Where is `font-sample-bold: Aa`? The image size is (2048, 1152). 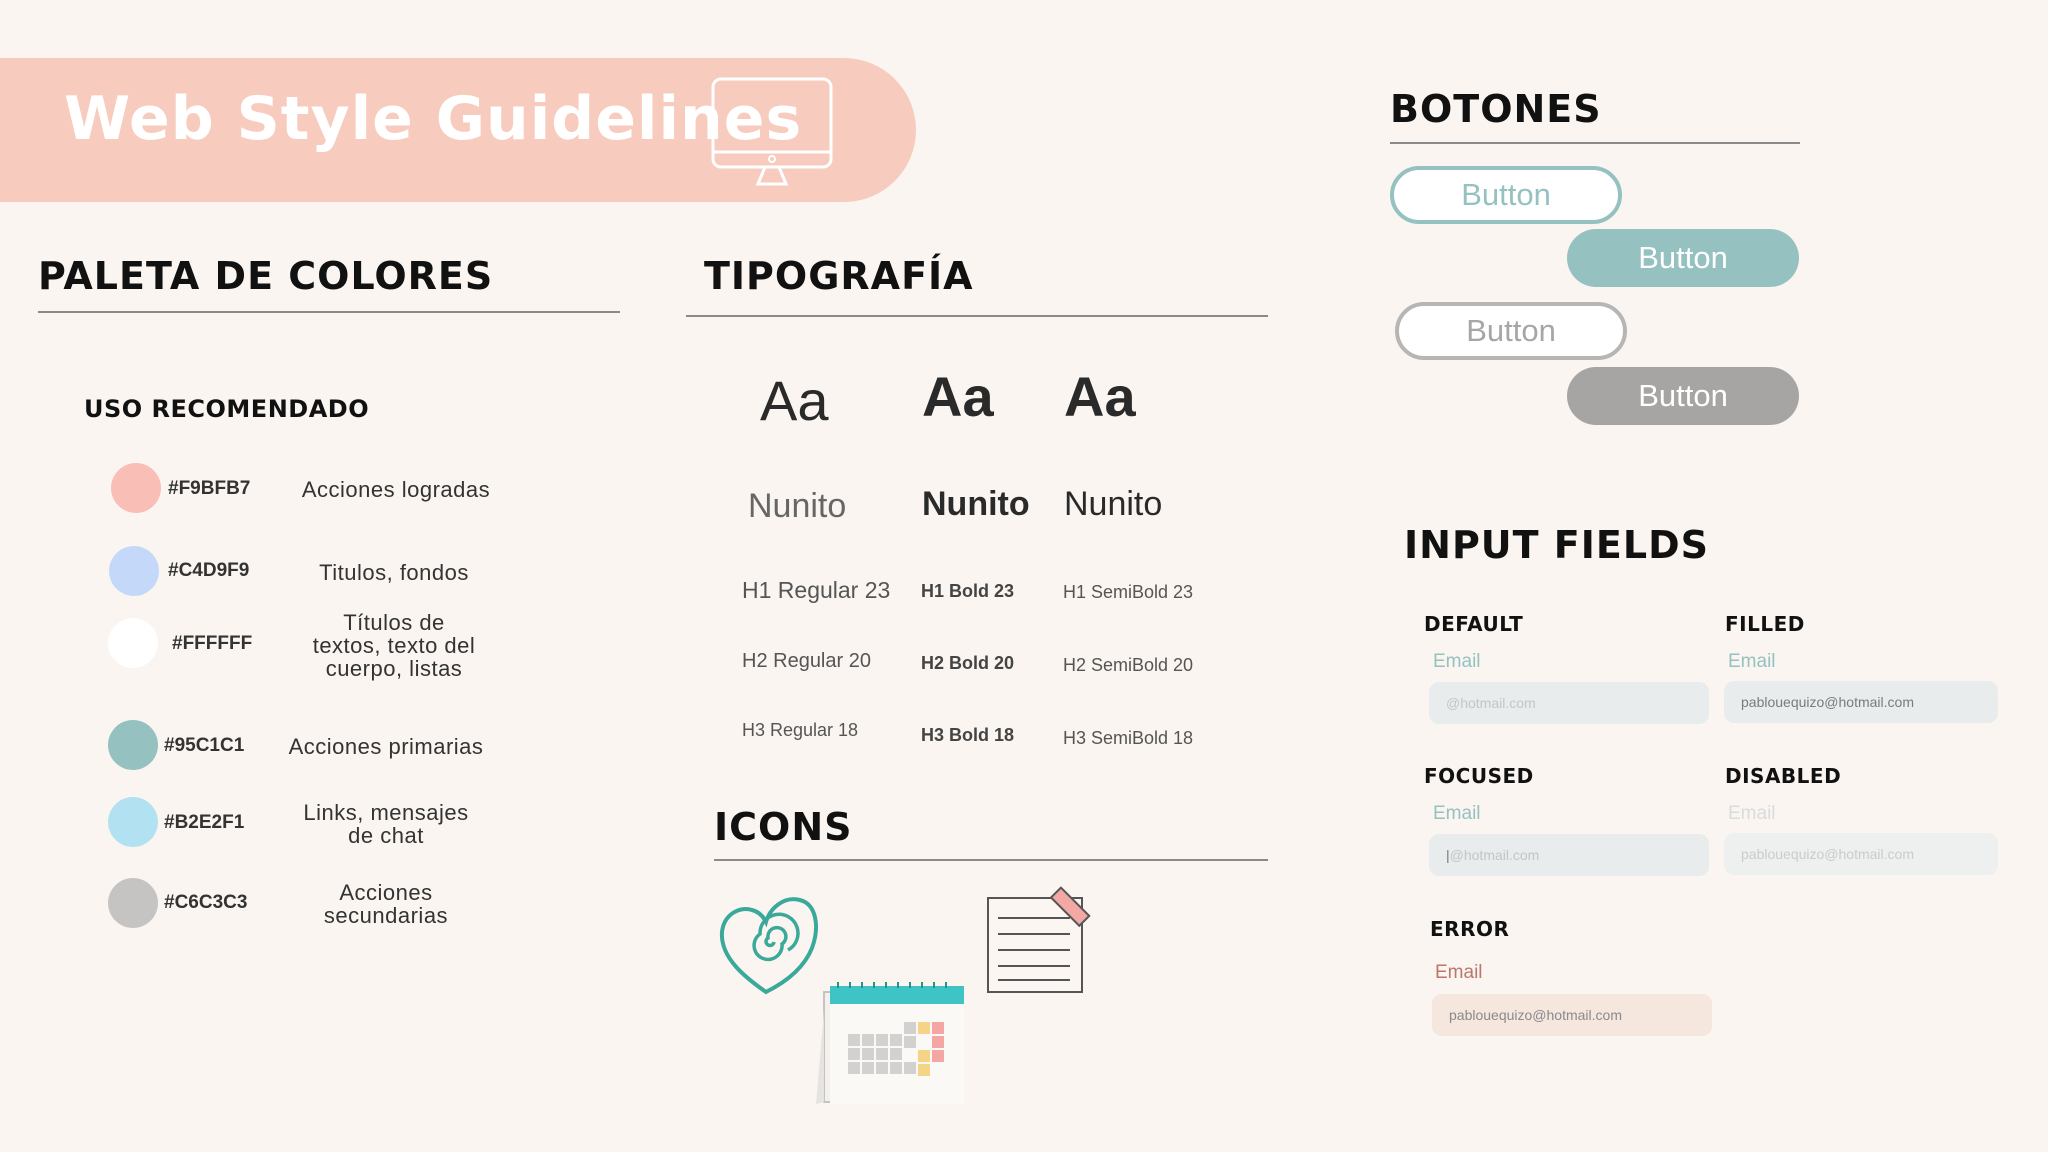 font-sample-bold: Aa is located at coordinates (958, 396).